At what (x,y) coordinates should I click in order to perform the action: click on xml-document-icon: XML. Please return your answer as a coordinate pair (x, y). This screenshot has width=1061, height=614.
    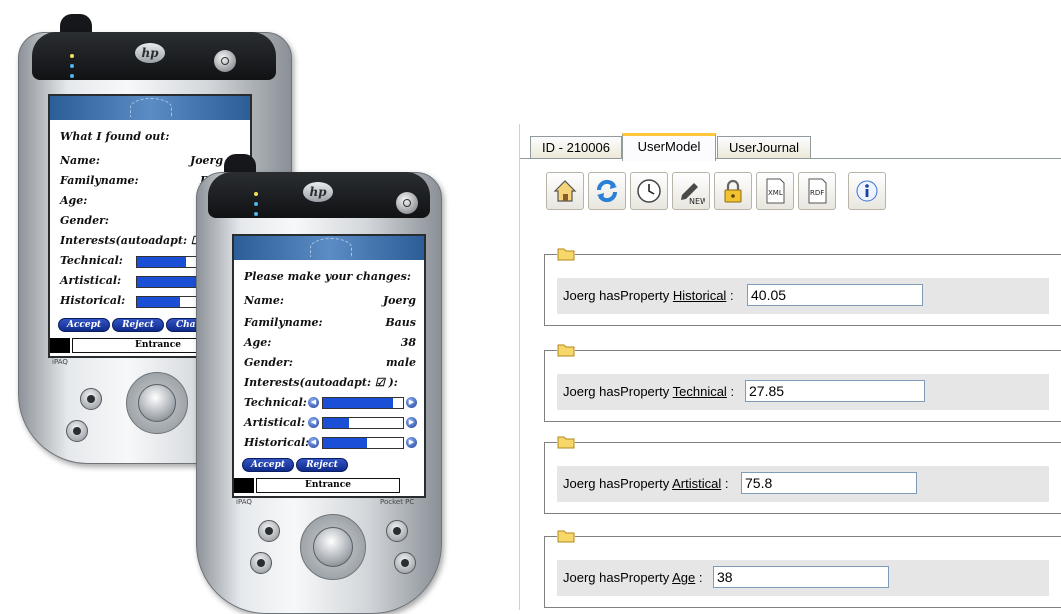
    Looking at the image, I should click on (775, 191).